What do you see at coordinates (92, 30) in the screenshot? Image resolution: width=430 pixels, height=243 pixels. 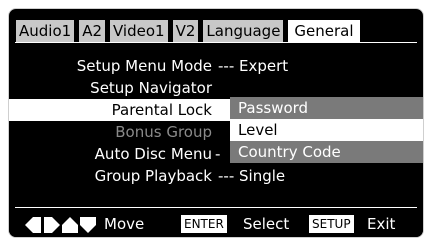 I see `tab-a2: A2` at bounding box center [92, 30].